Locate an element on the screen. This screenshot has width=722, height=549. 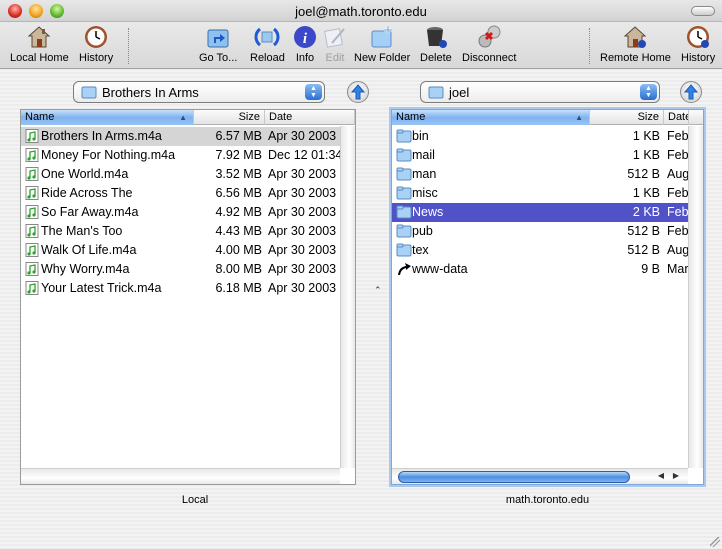
remote-file-row: www-data 9 B Mar is located at coordinates (540, 269).